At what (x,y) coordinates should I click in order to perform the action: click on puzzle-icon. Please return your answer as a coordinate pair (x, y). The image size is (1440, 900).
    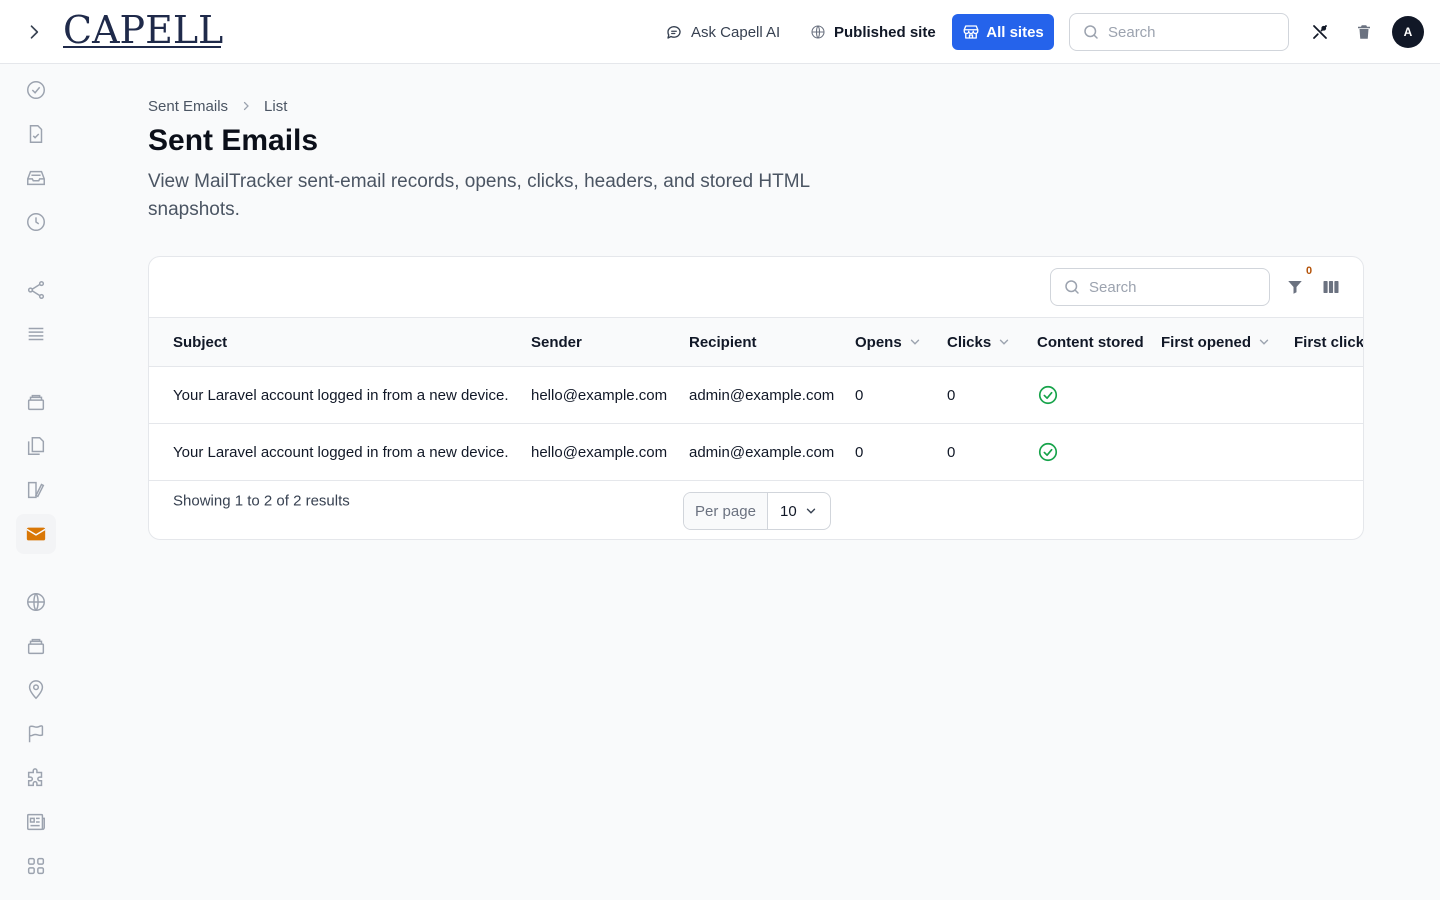
    Looking at the image, I should click on (35, 777).